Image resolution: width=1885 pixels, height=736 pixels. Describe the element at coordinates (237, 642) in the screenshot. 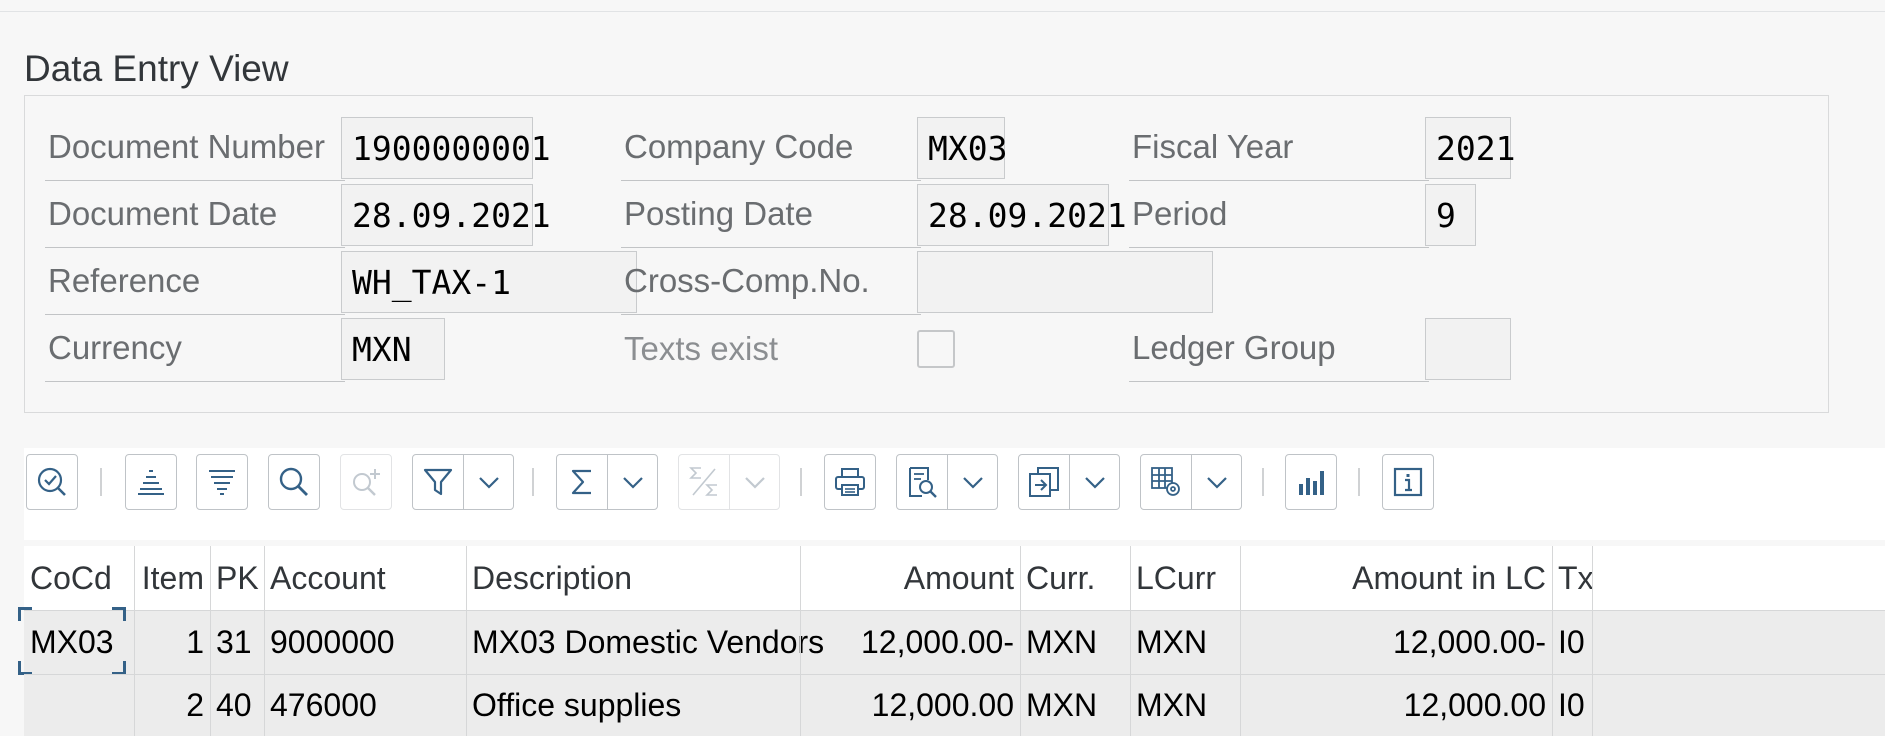

I see `cell-pk: 31` at that location.